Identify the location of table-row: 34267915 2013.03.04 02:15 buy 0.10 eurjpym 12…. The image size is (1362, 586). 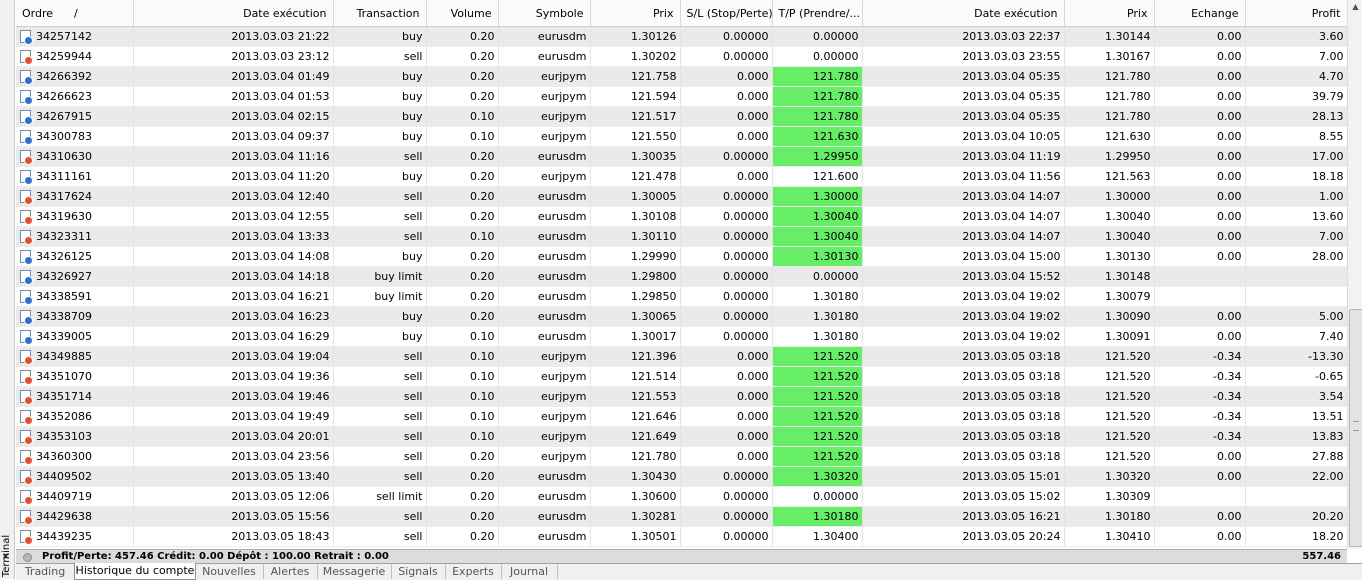
(682, 116).